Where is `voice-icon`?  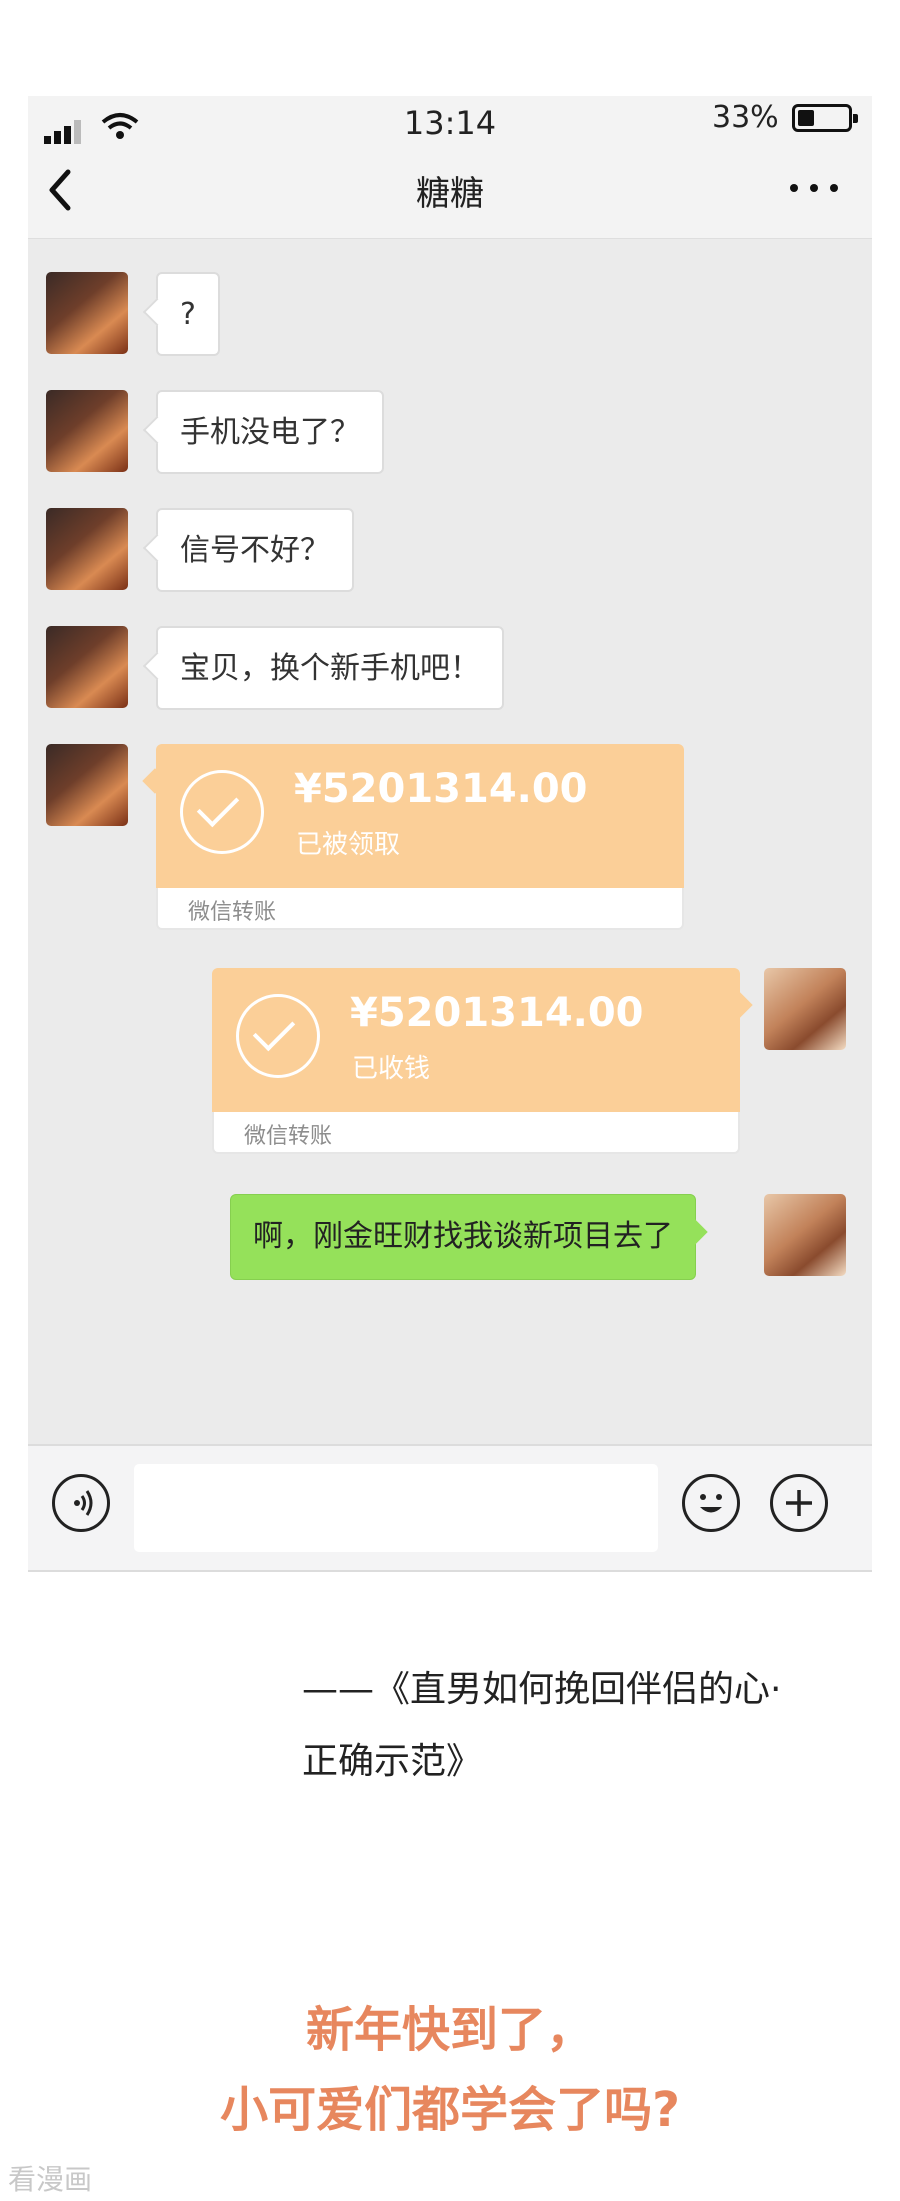
voice-icon is located at coordinates (81, 1503).